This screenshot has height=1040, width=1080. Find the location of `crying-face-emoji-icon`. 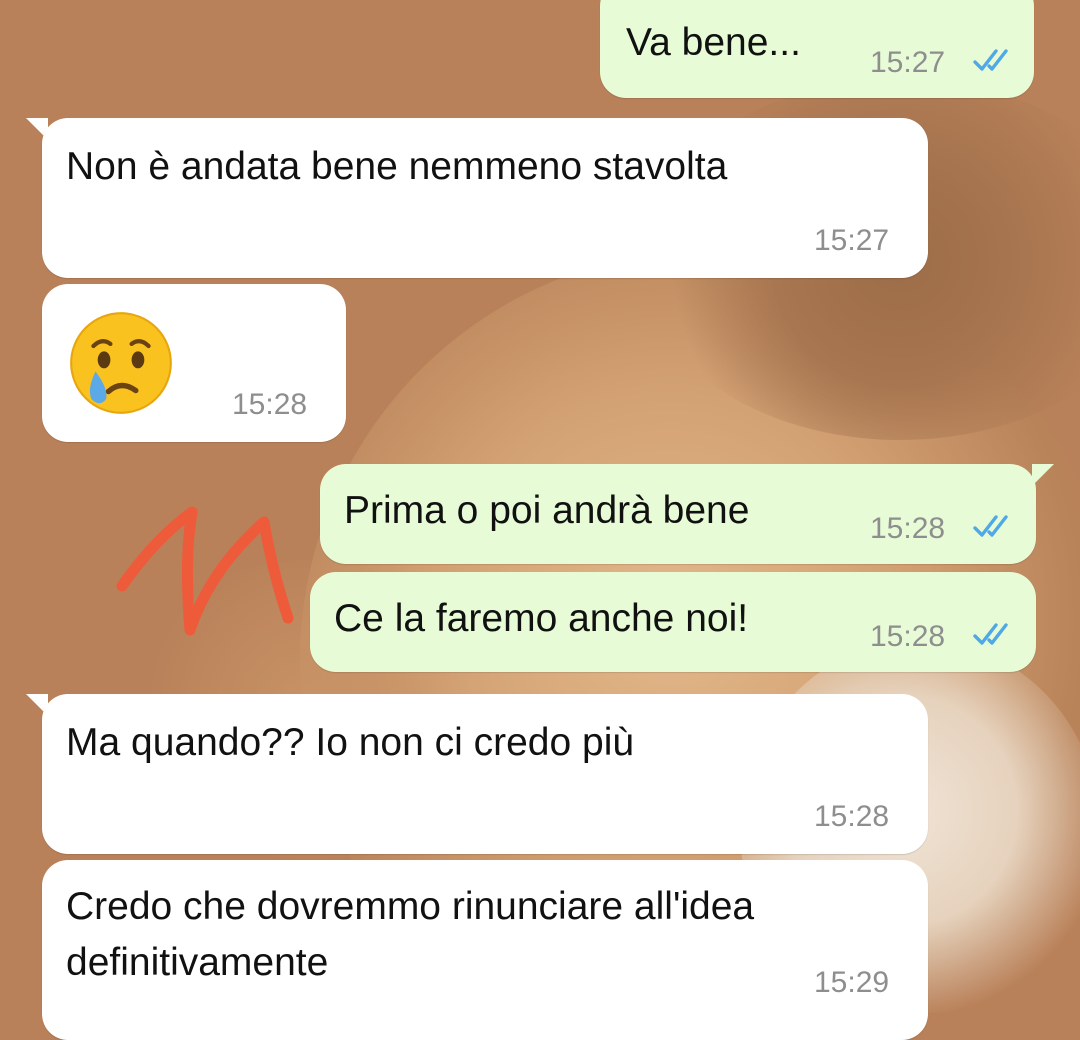

crying-face-emoji-icon is located at coordinates (121, 363).